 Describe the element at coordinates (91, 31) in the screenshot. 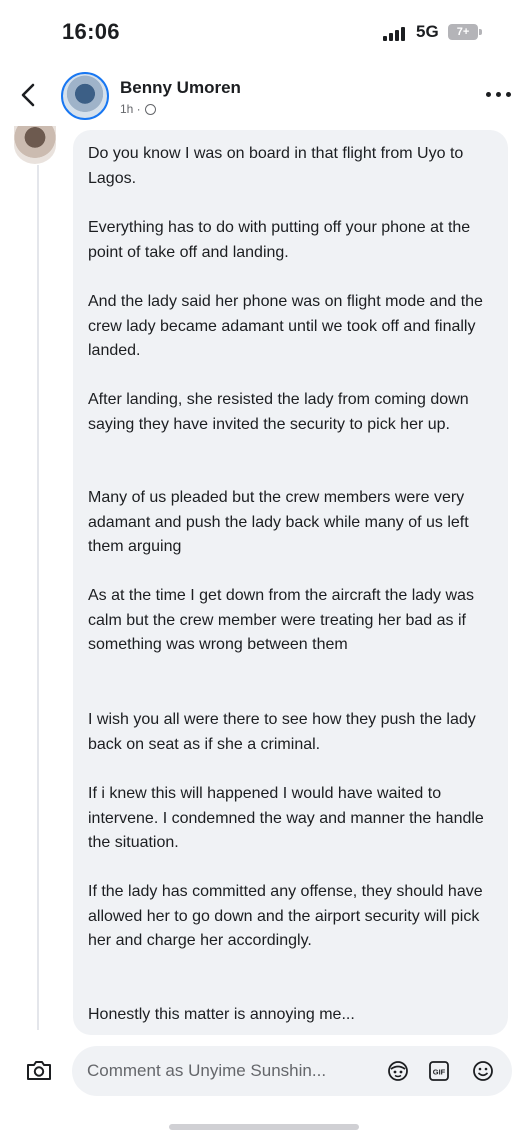

I see `status-time: 16:06` at that location.